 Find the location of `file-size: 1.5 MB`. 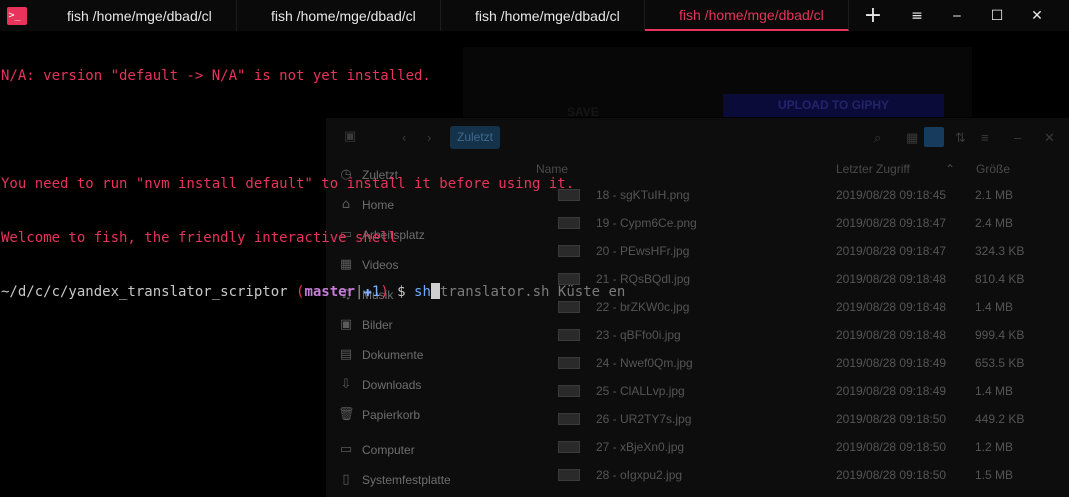

file-size: 1.5 MB is located at coordinates (994, 475).